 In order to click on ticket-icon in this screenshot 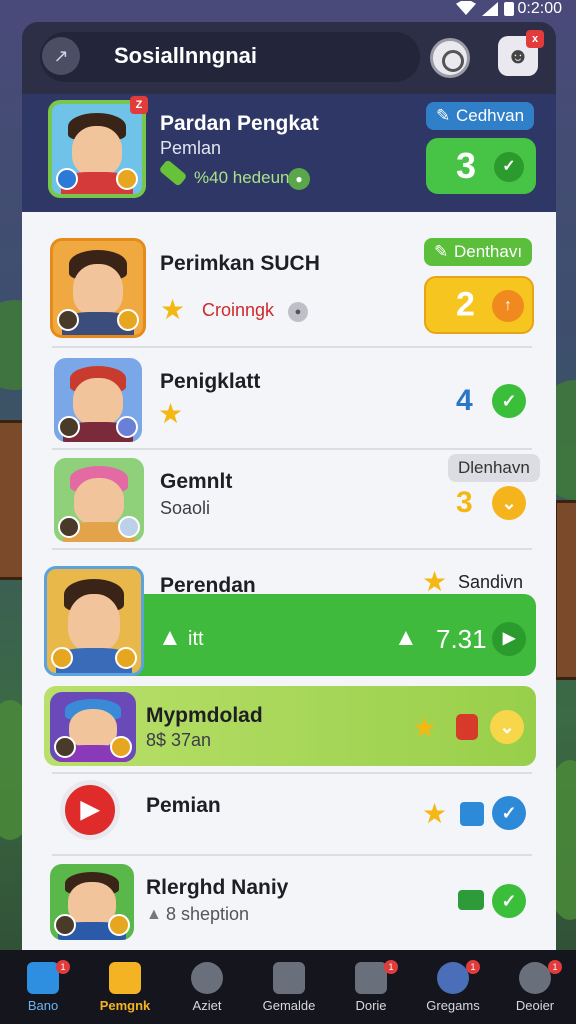, I will do `click(471, 900)`.